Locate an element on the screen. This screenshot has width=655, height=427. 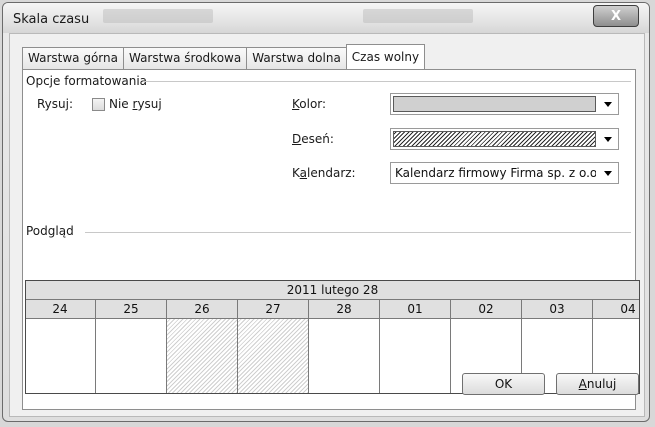
preview-day-label: 28 is located at coordinates (343, 309).